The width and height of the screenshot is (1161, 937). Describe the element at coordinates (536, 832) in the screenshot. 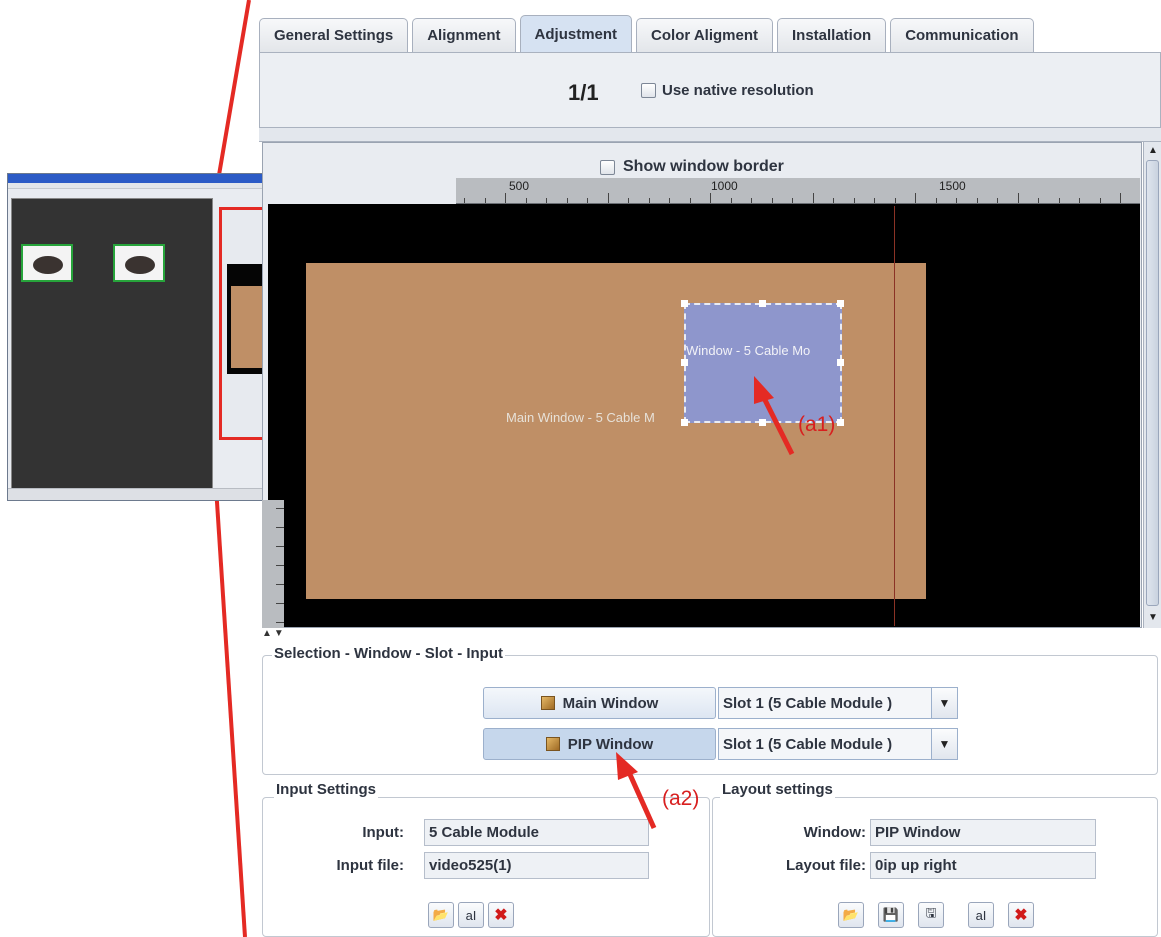

I see `input-field: 5 Cable Module` at that location.